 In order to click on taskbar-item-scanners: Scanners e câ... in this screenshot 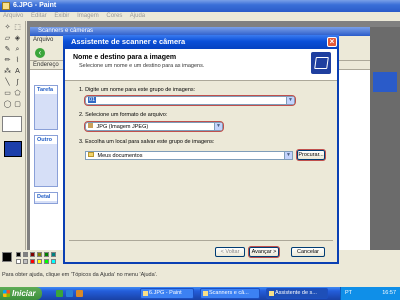, I will do `click(230, 293)`.